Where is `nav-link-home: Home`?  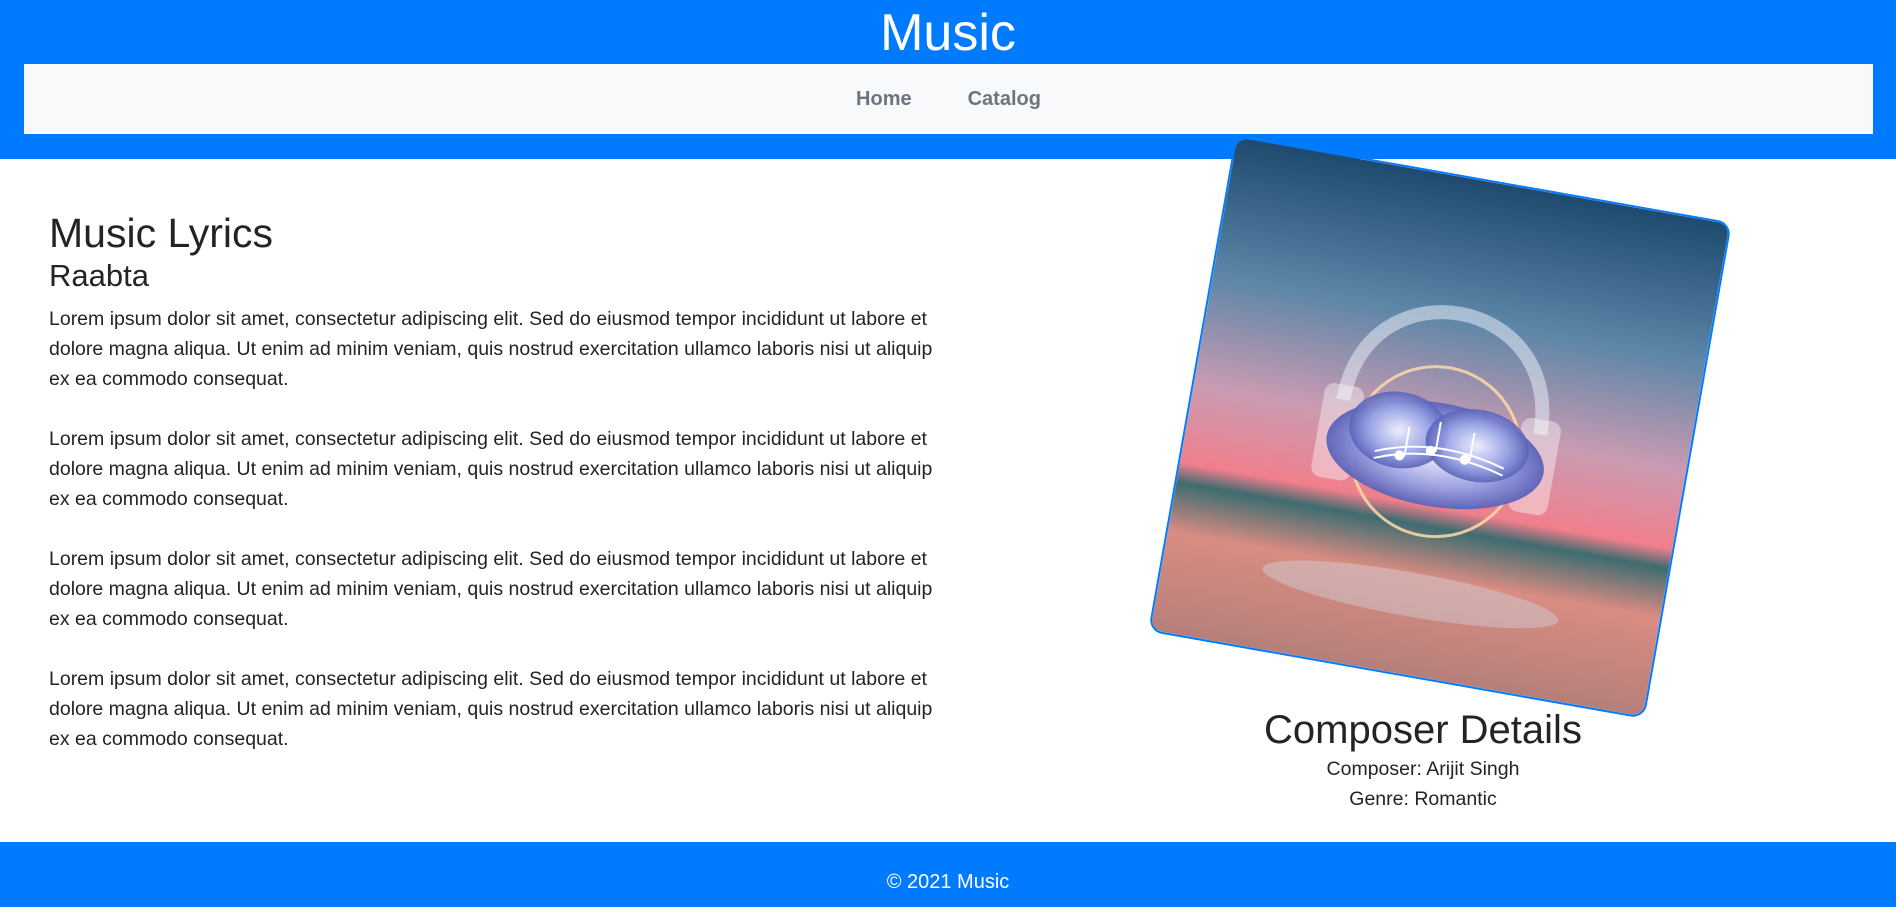
nav-link-home: Home is located at coordinates (884, 99).